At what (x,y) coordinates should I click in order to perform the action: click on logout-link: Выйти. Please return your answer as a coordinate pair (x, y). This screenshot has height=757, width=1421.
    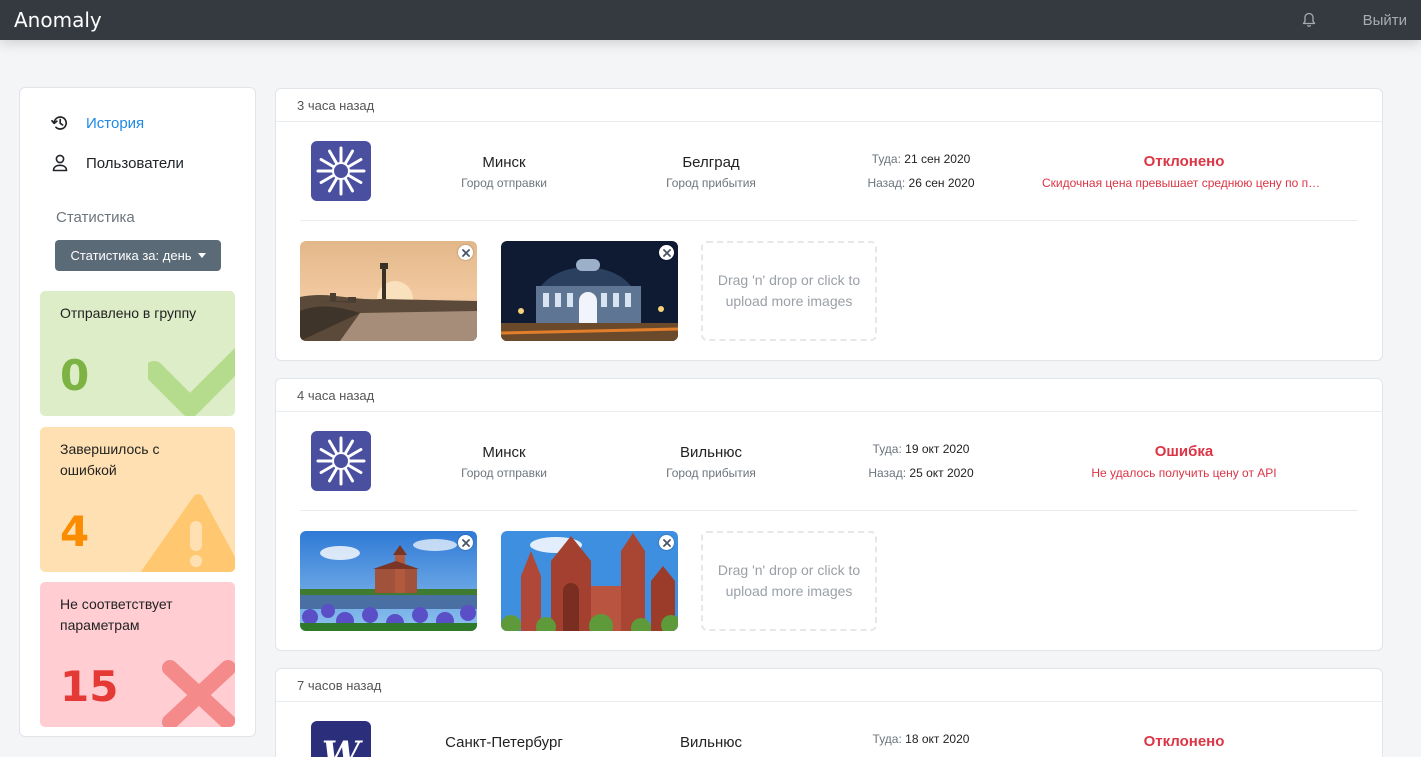
    Looking at the image, I should click on (1385, 20).